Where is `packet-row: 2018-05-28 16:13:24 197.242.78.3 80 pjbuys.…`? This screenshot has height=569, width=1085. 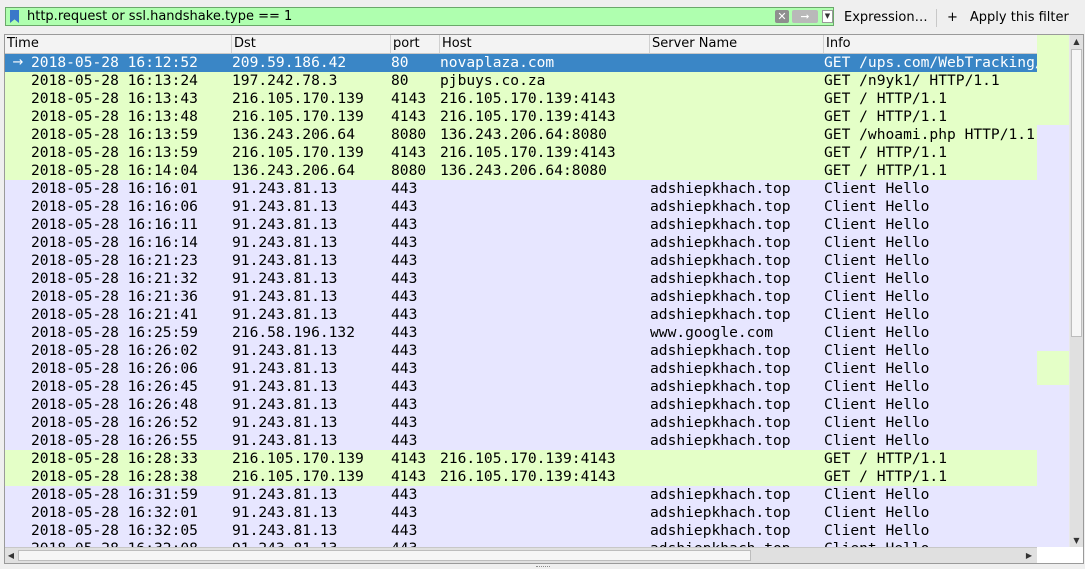 packet-row: 2018-05-28 16:13:24 197.242.78.3 80 pjbuys.… is located at coordinates (521, 81).